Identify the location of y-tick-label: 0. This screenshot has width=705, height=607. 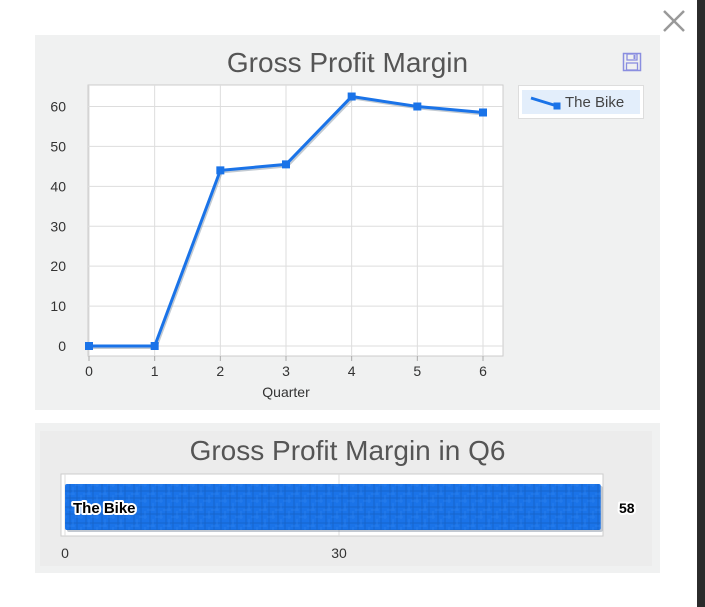
(62, 346).